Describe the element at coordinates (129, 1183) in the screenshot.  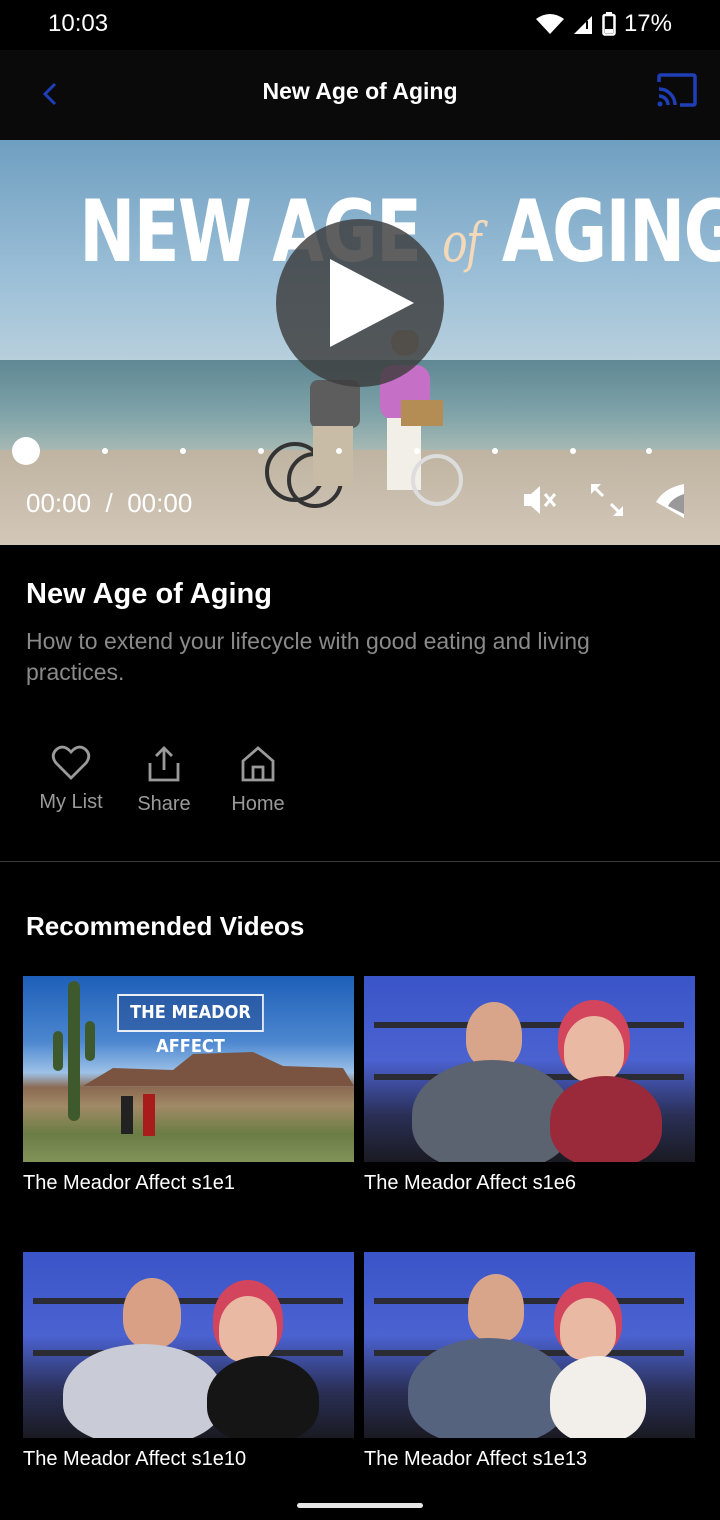
I see `video-label: The Meador Affect s1e1` at that location.